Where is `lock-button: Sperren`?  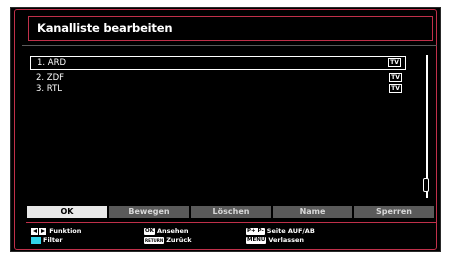 lock-button: Sperren is located at coordinates (394, 212).